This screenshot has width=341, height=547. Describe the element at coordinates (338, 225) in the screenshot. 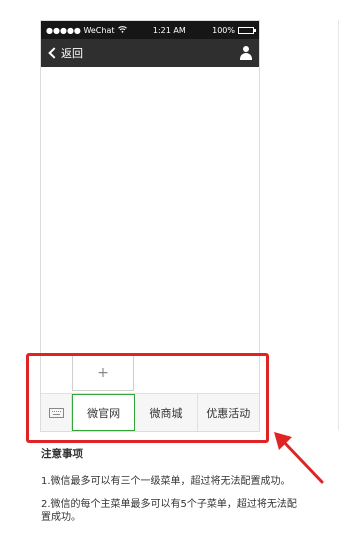

I see `divider-line` at that location.